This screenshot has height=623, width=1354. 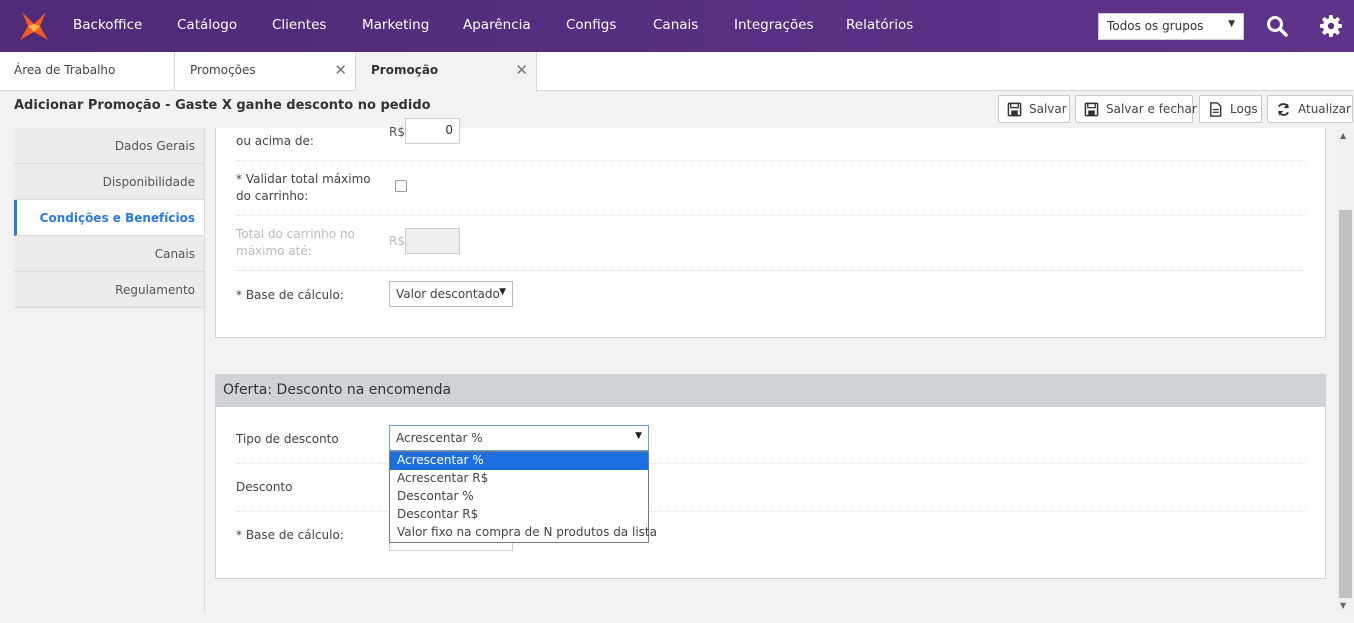 I want to click on nav-configs: Configs, so click(x=591, y=25).